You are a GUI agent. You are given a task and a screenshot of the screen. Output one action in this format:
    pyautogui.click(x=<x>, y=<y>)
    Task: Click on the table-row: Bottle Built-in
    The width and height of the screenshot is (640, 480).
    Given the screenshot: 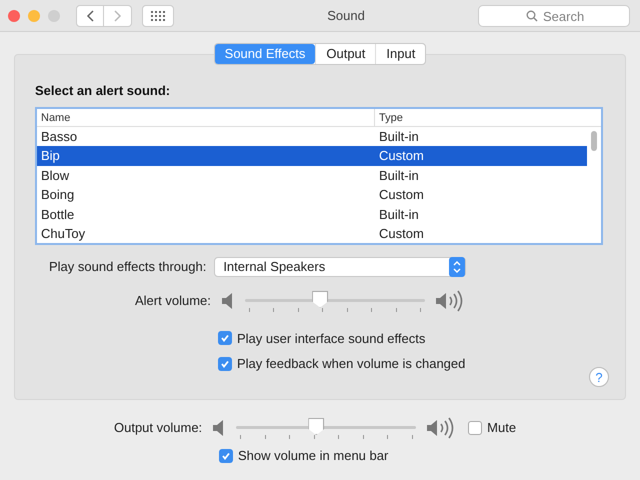 What is the action you would take?
    pyautogui.click(x=312, y=214)
    